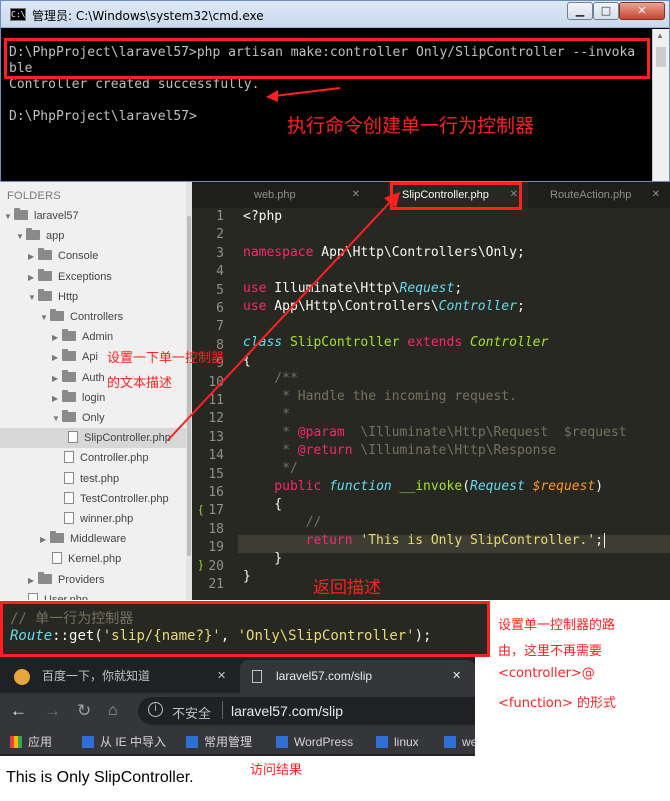 The image size is (670, 801). What do you see at coordinates (201, 510) in the screenshot?
I see `fold-marker-icon: {` at bounding box center [201, 510].